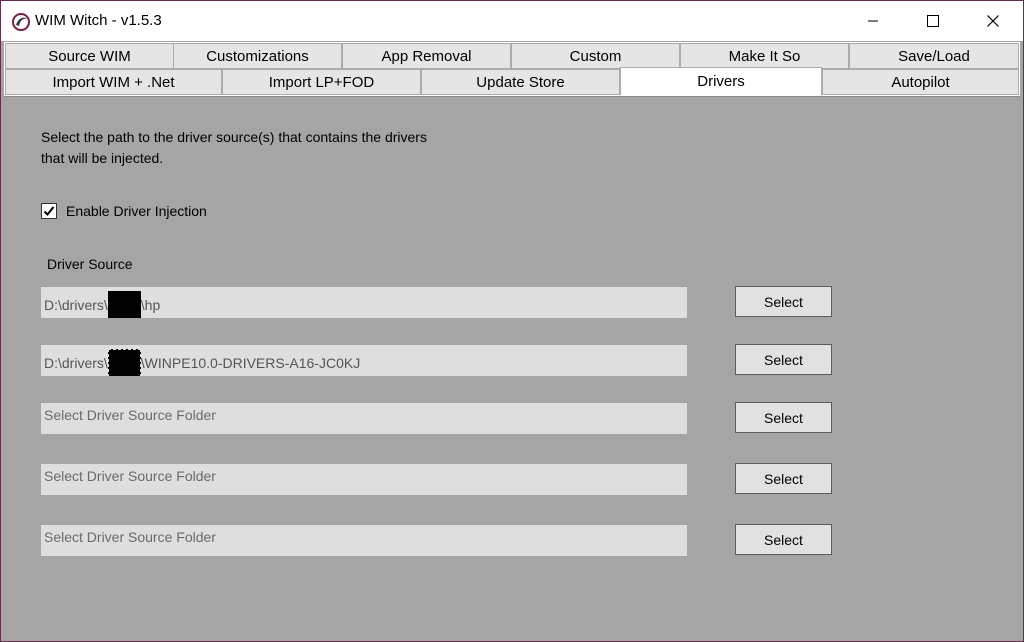 The height and width of the screenshot is (642, 1024). I want to click on tab-drivers: Drivers, so click(721, 81).